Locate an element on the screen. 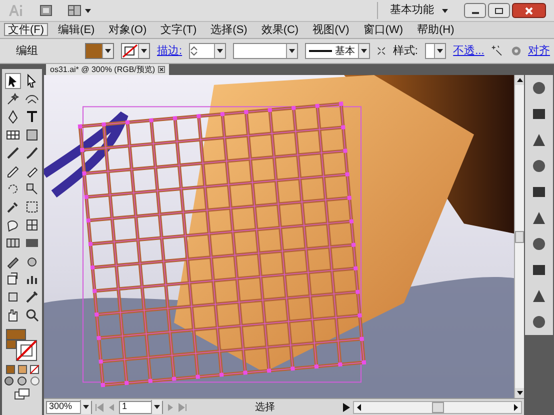 The image size is (554, 415). close-icon is located at coordinates (529, 10).